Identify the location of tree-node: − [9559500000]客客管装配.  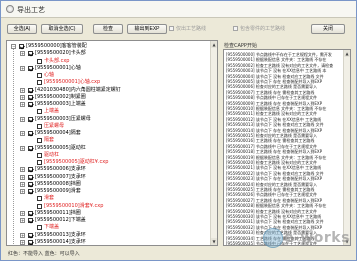
(107, 46).